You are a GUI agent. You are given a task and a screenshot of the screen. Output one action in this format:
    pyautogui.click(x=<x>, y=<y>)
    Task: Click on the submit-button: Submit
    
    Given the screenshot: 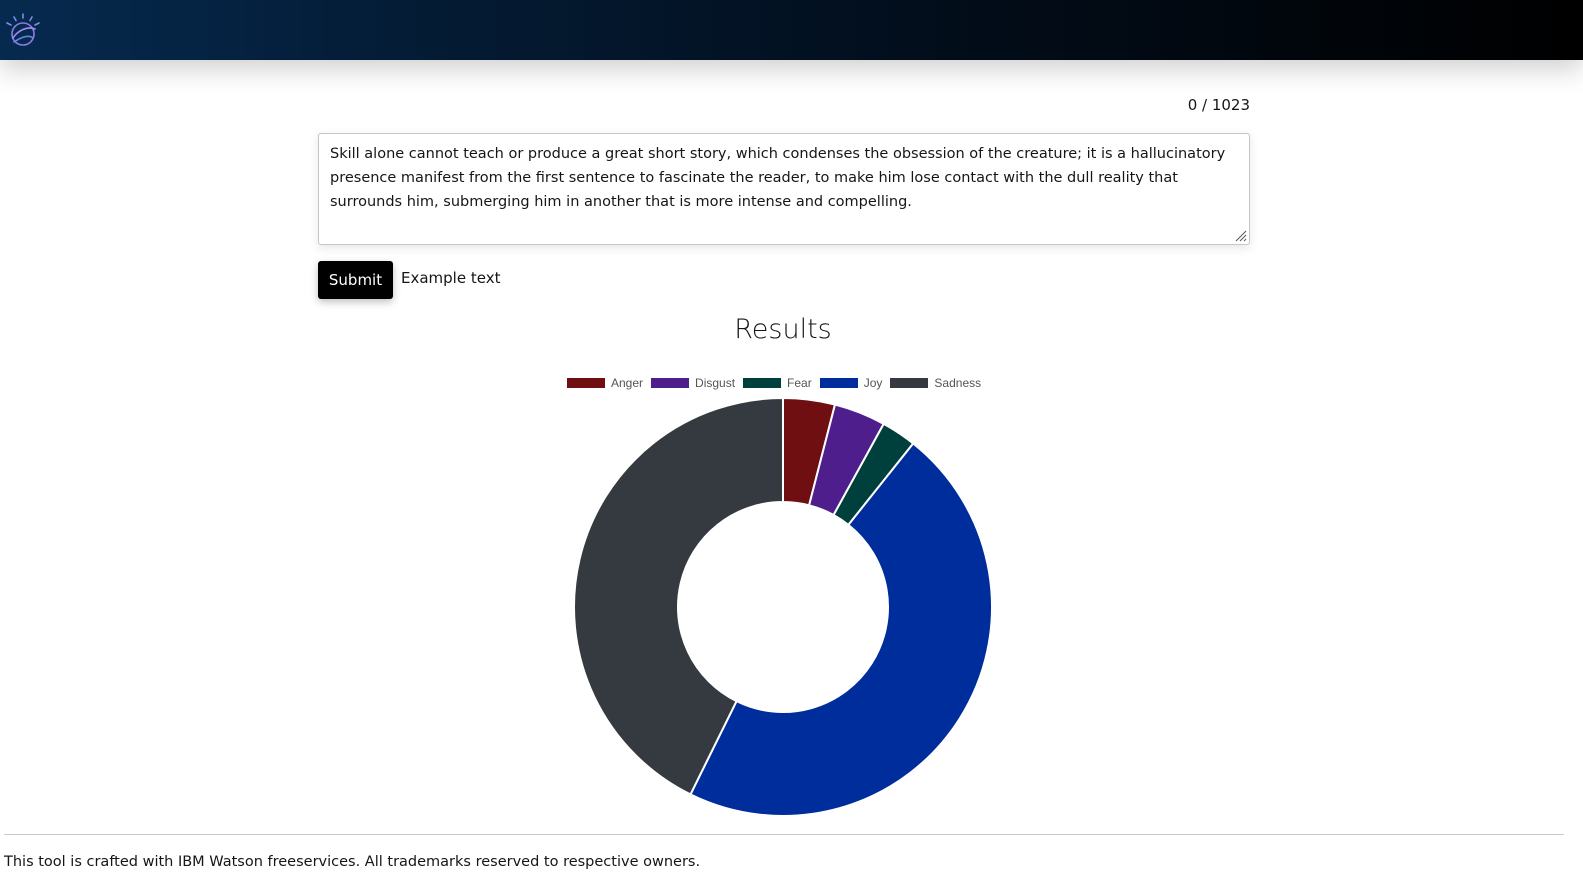 What is the action you would take?
    pyautogui.click(x=355, y=280)
    